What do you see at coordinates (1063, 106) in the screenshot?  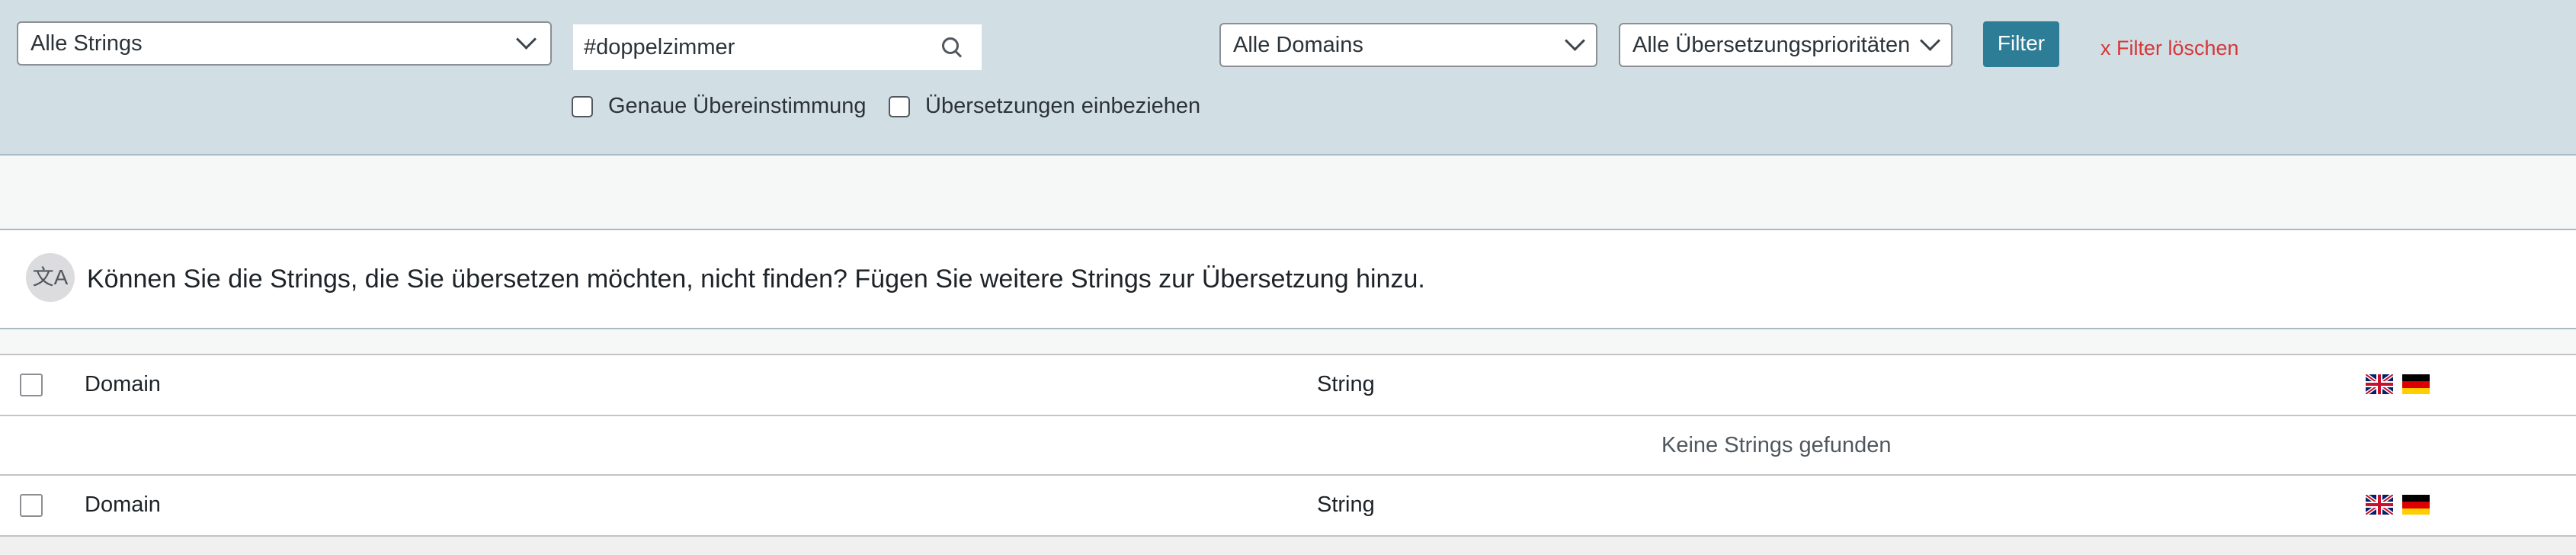 I see `include-translations-label: Übersetzungen einbeziehen` at bounding box center [1063, 106].